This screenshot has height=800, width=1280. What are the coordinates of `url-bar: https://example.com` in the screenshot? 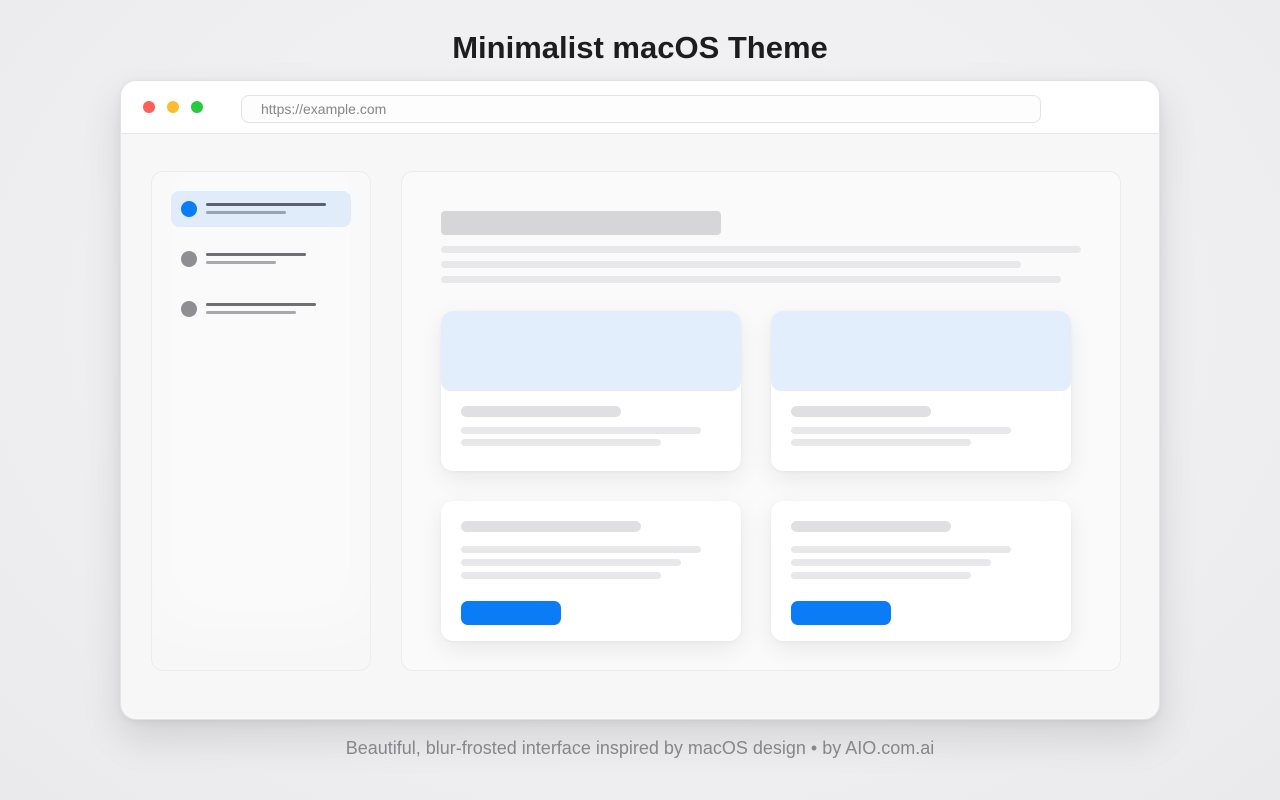 It's located at (641, 109).